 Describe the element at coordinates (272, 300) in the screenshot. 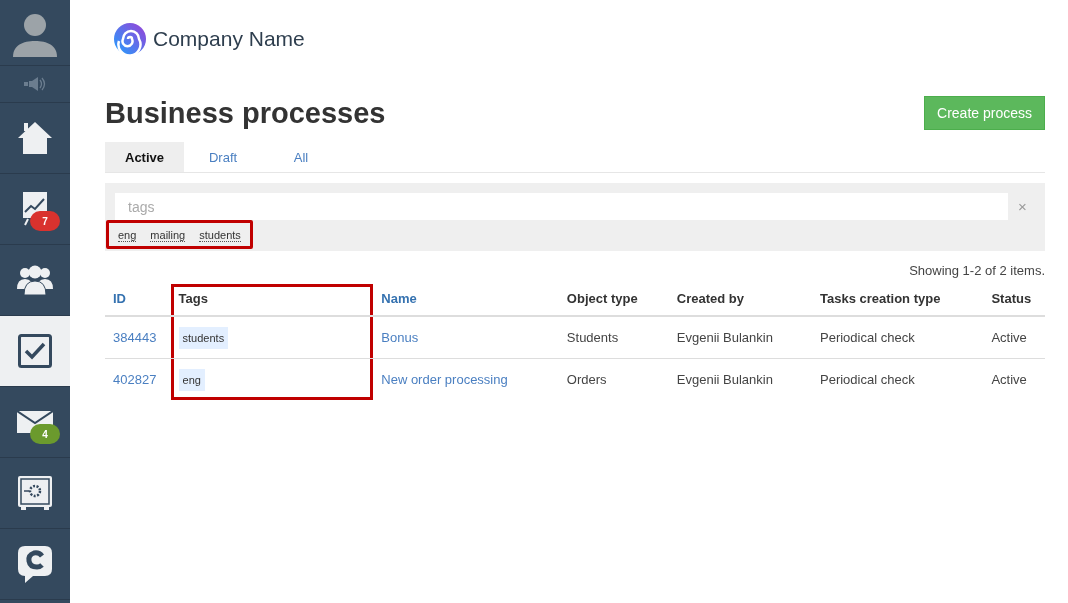

I see `column-header: Tags` at that location.